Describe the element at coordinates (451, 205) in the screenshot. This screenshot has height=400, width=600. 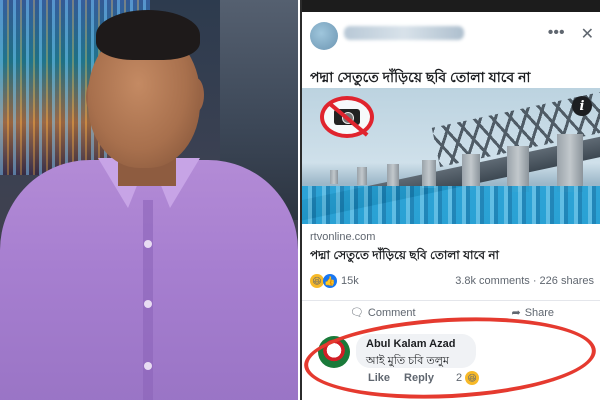
I see `river-water` at that location.